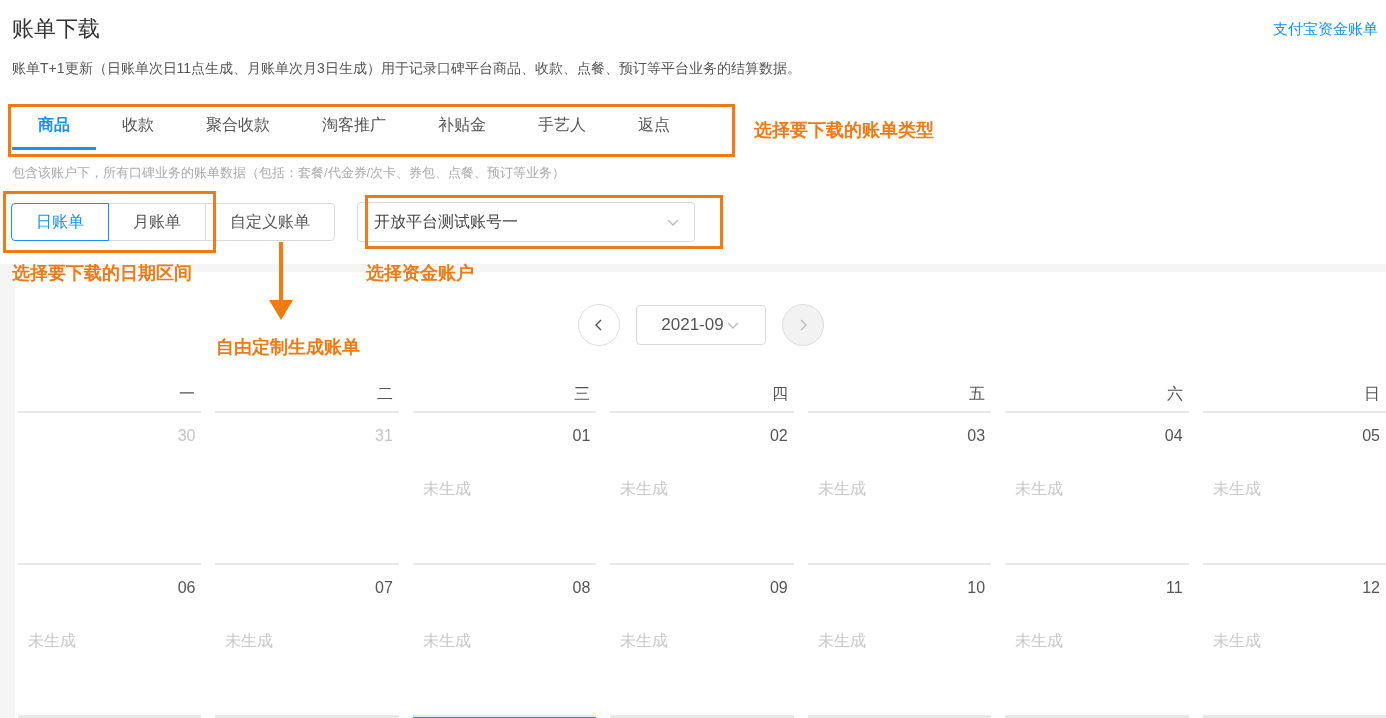 The height and width of the screenshot is (718, 1386). Describe the element at coordinates (383, 588) in the screenshot. I see `day-number: 07` at that location.